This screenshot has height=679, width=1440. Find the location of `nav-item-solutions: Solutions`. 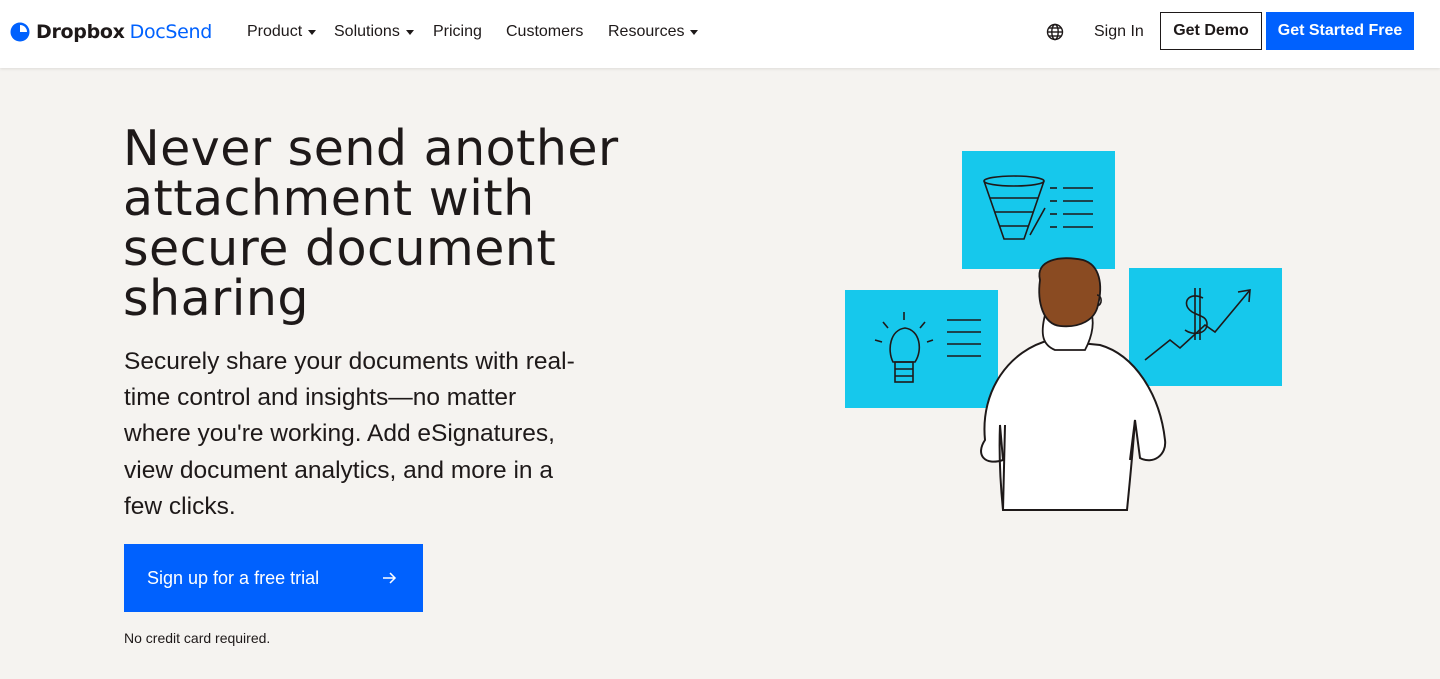

nav-item-solutions: Solutions is located at coordinates (374, 32).